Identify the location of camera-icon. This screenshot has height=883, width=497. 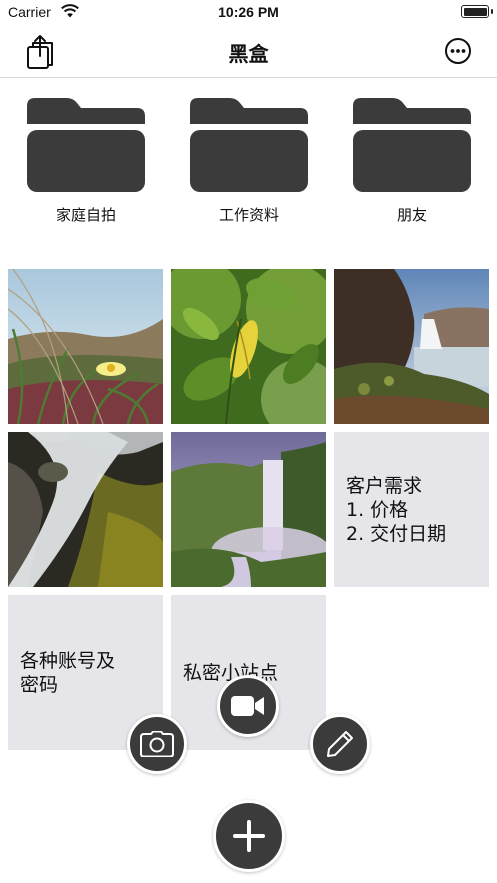
(157, 744).